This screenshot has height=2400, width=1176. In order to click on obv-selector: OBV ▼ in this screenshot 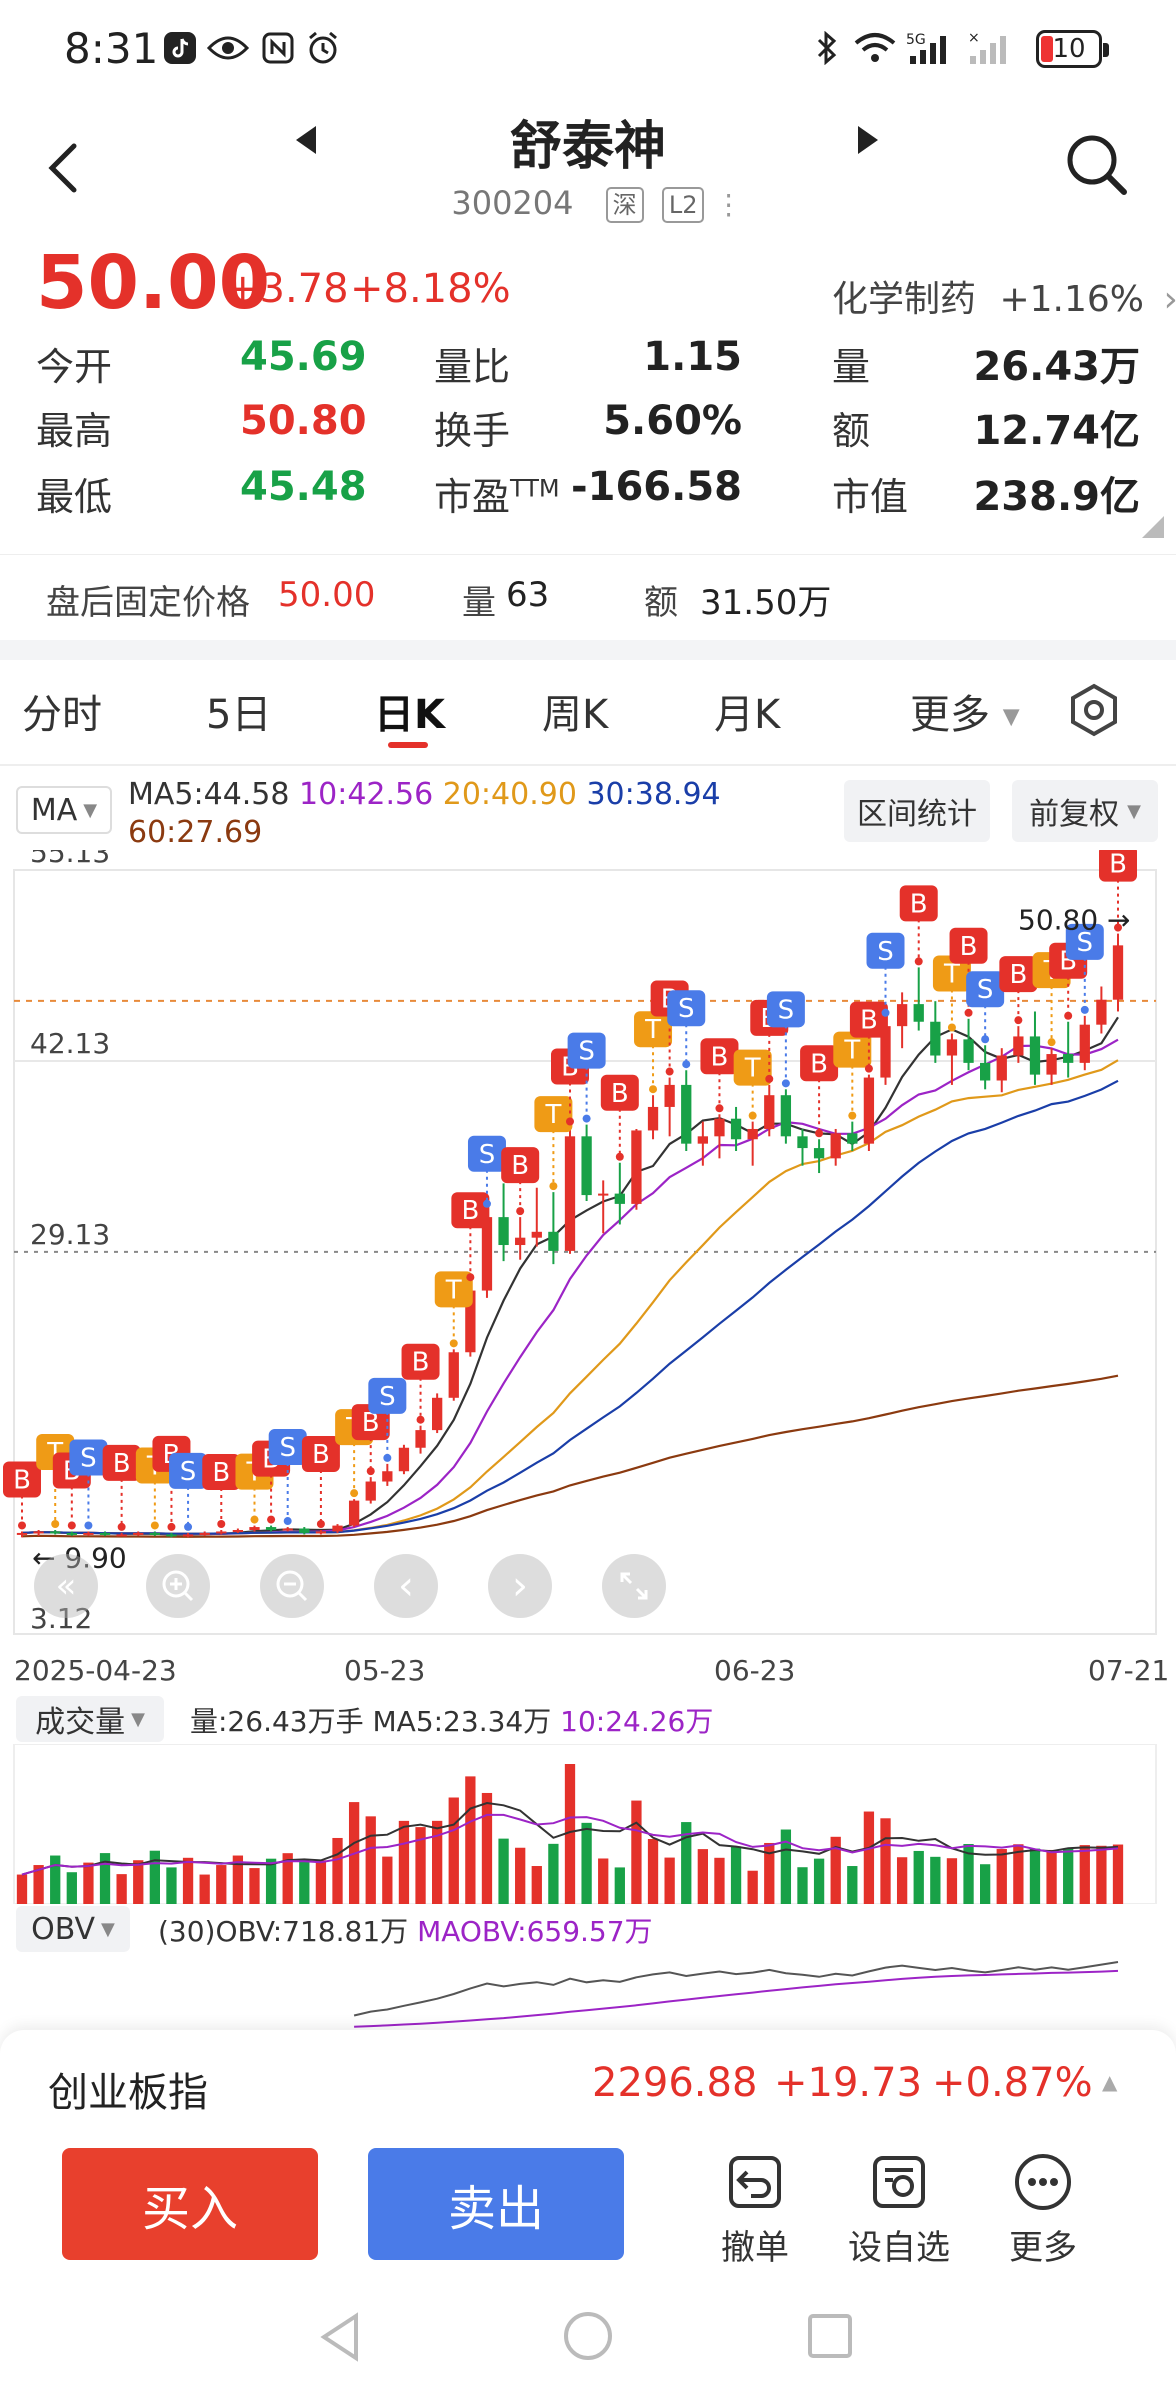, I will do `click(73, 1929)`.